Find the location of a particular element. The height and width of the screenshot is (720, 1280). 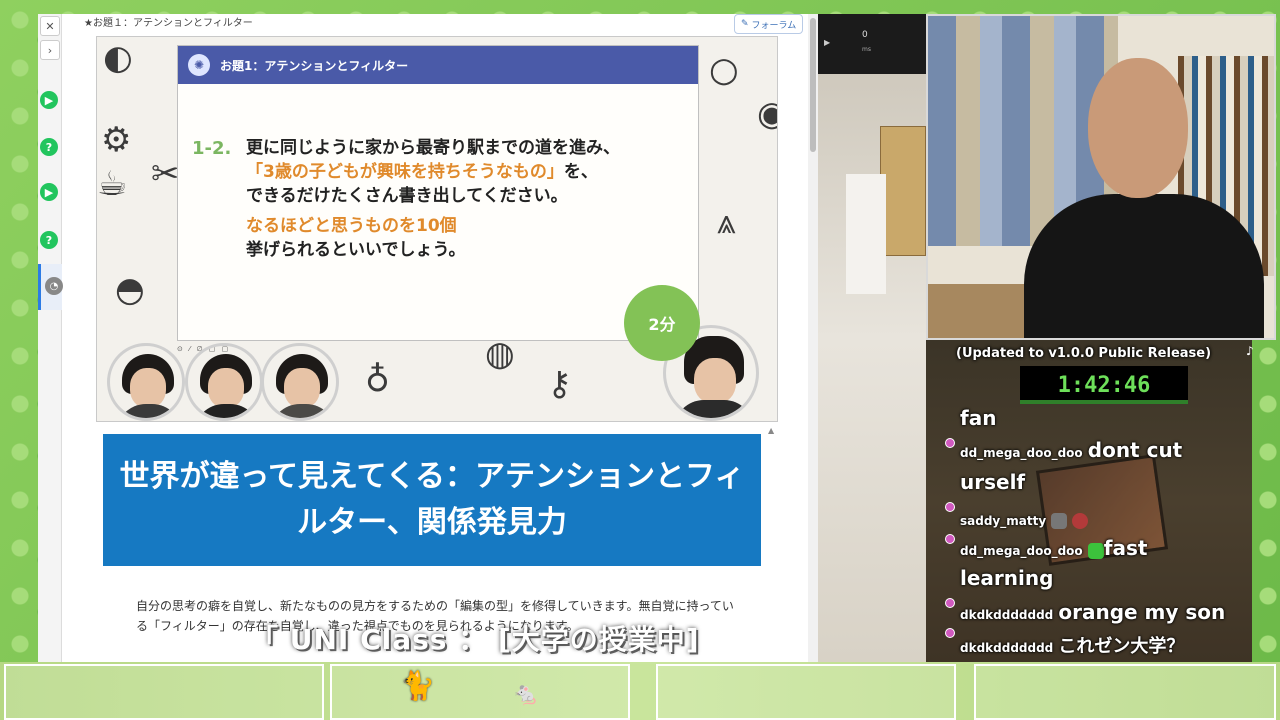

stream-caption: 「 UNI Class ： [大学の授業中] is located at coordinates (475, 639).